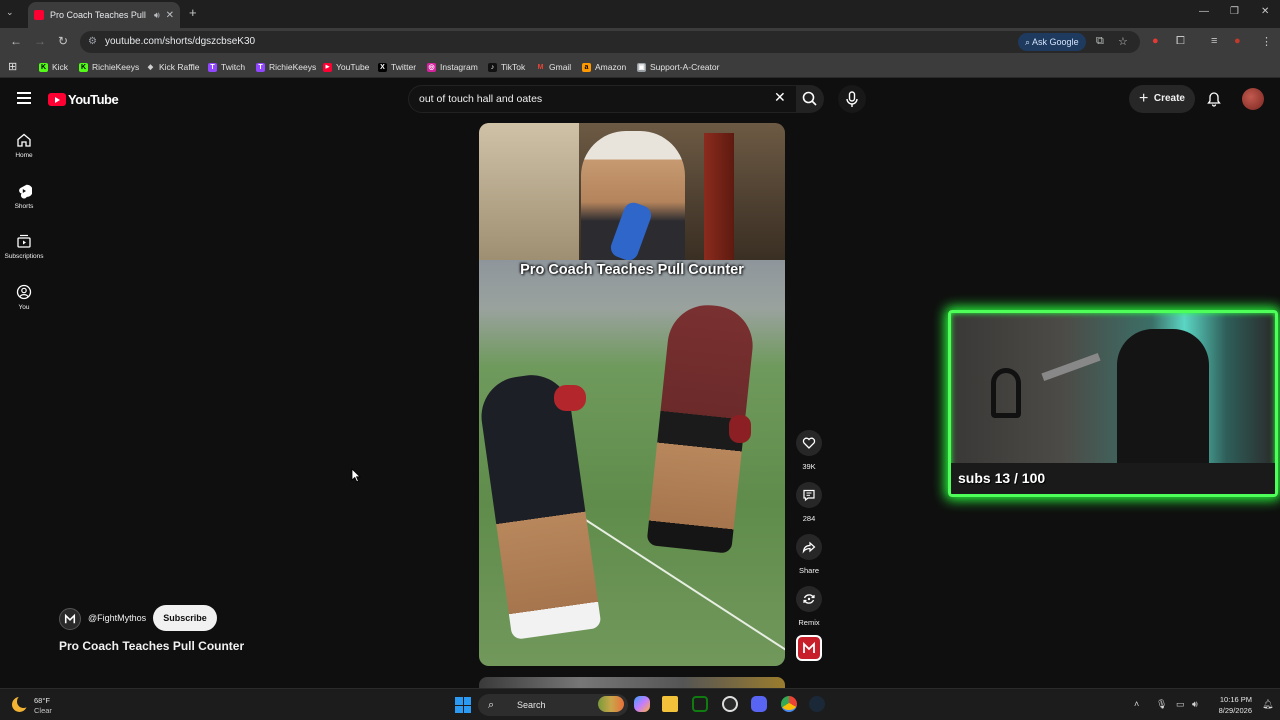 The image size is (1280, 720). What do you see at coordinates (452, 67) in the screenshot?
I see `bookmark-instagram: ◎ Instagram` at bounding box center [452, 67].